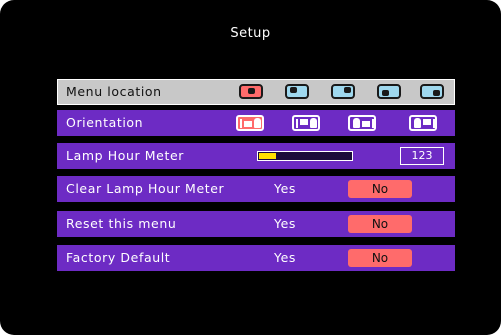 The height and width of the screenshot is (335, 501). I want to click on menu-location-row: Menu location, so click(256, 92).